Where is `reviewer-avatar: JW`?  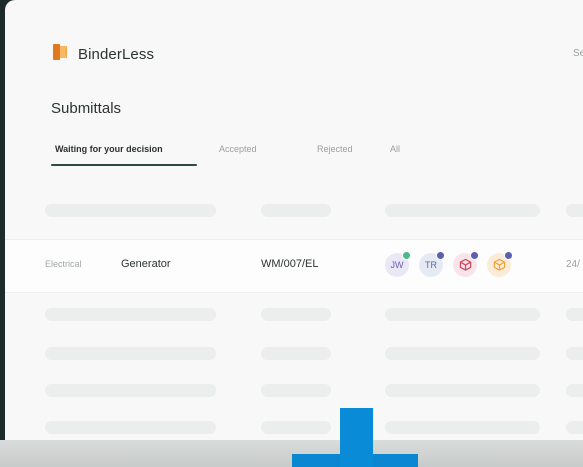
reviewer-avatar: JW is located at coordinates (398, 264).